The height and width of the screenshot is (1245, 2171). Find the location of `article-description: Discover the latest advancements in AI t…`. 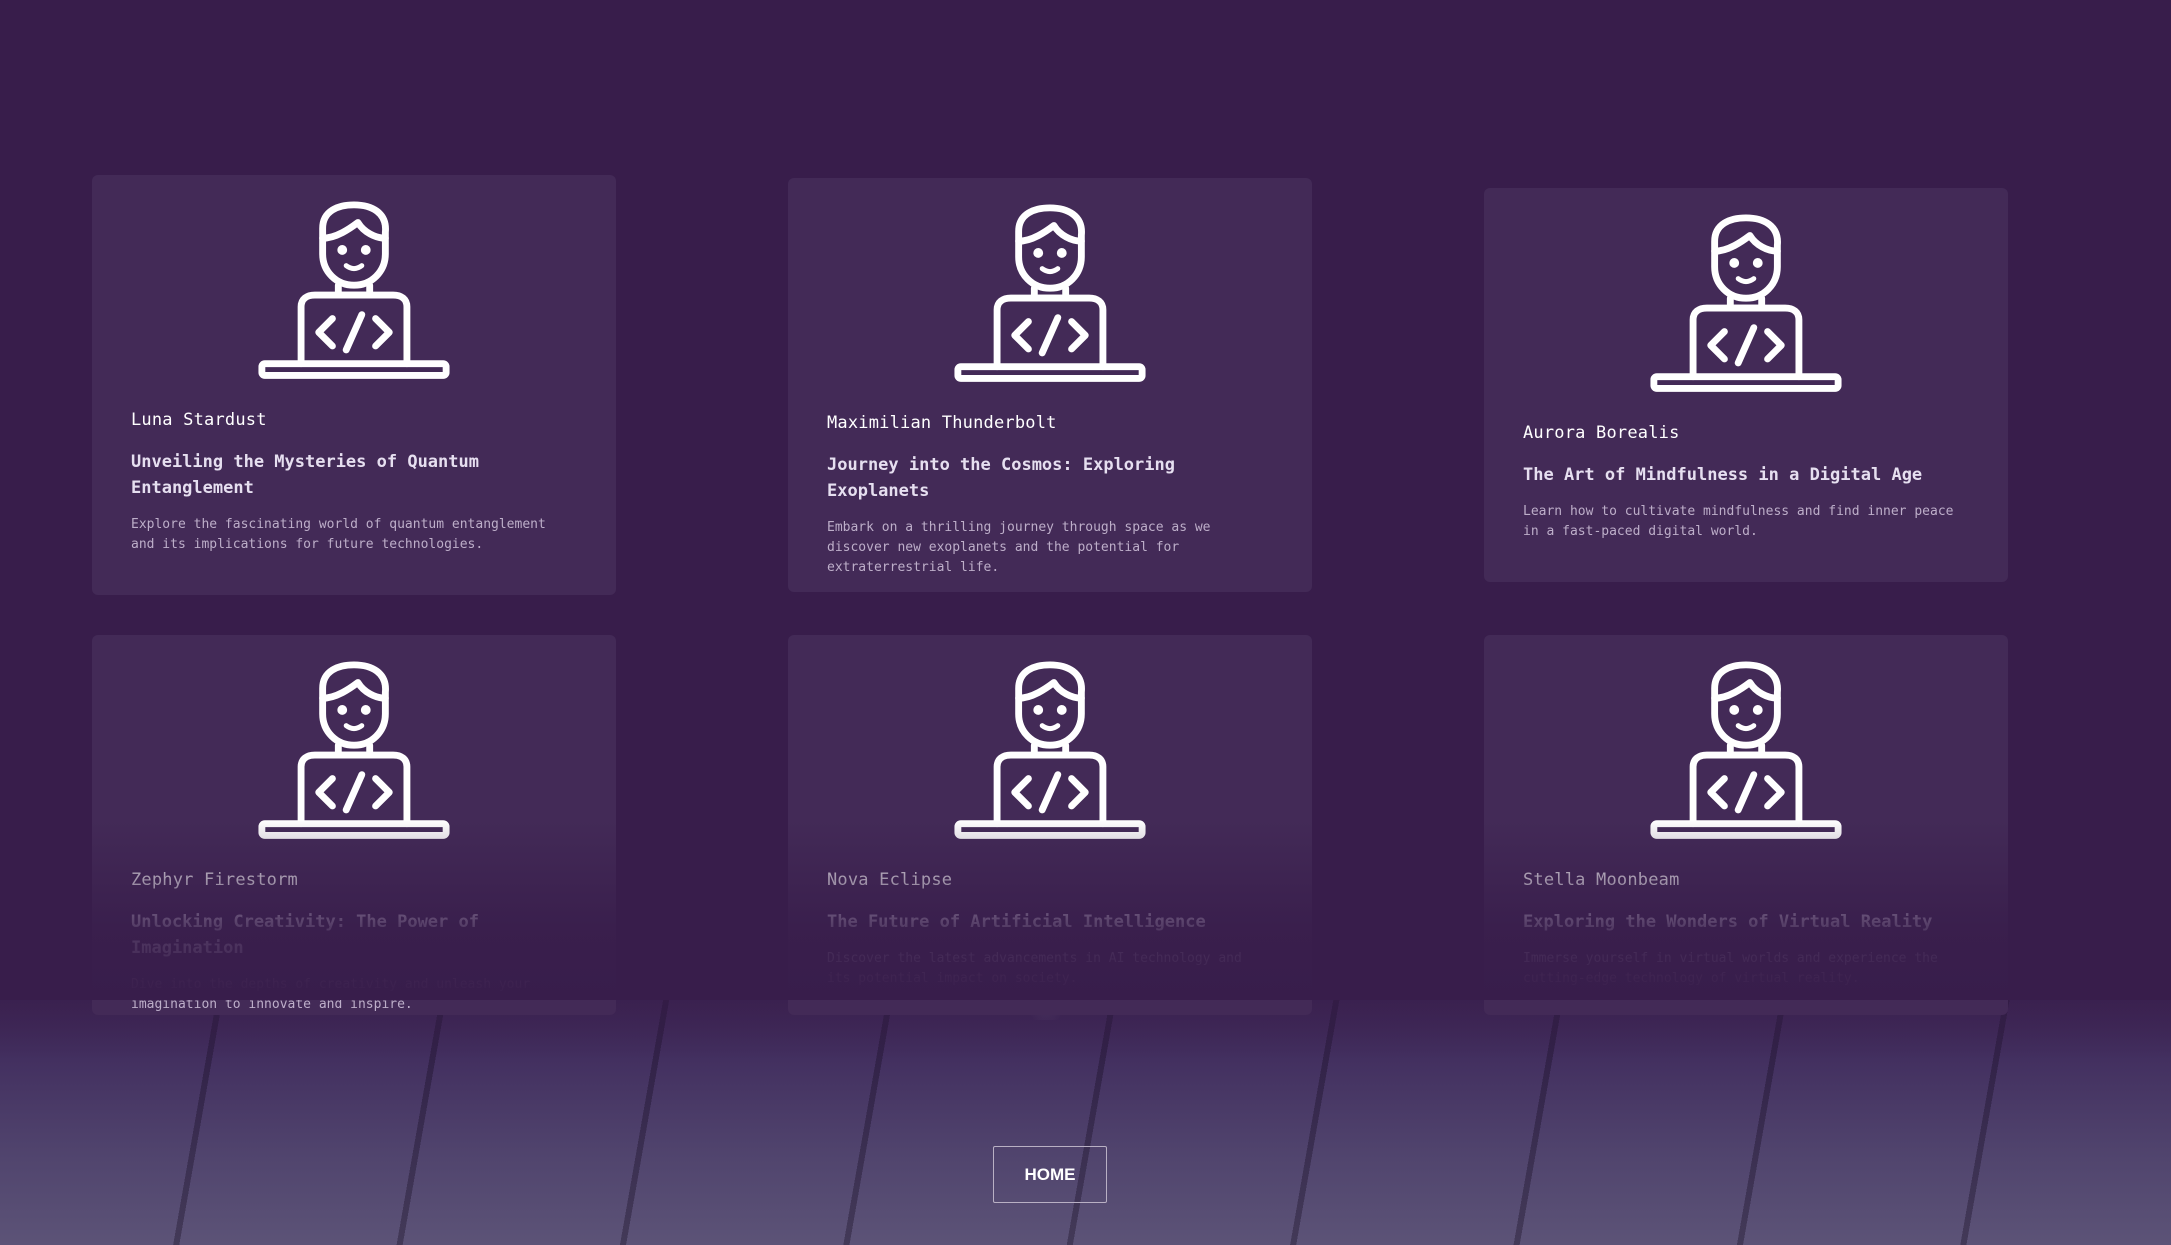

article-description: Discover the latest advancements in AI t… is located at coordinates (1034, 968).